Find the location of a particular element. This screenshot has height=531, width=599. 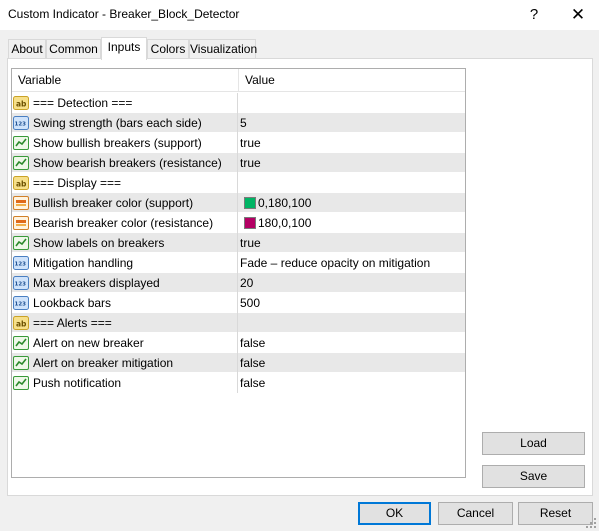

variable-cell: 123 Mitigation handling is located at coordinates (125, 263).